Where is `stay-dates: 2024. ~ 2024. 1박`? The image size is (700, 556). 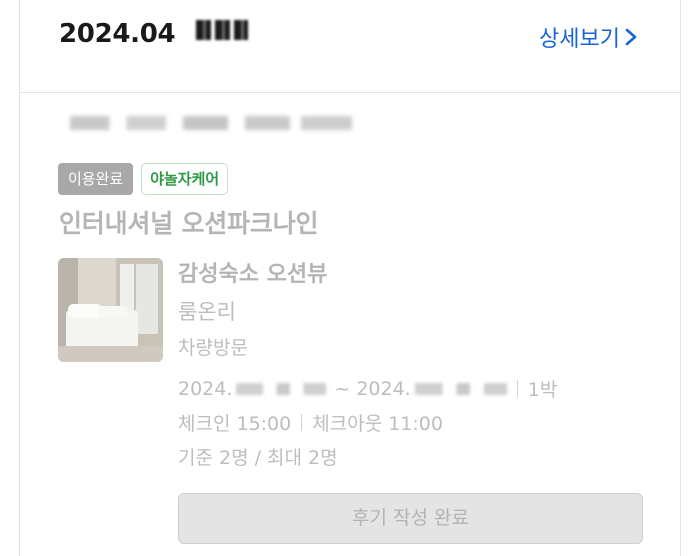
stay-dates: 2024. ~ 2024. 1박 is located at coordinates (367, 388).